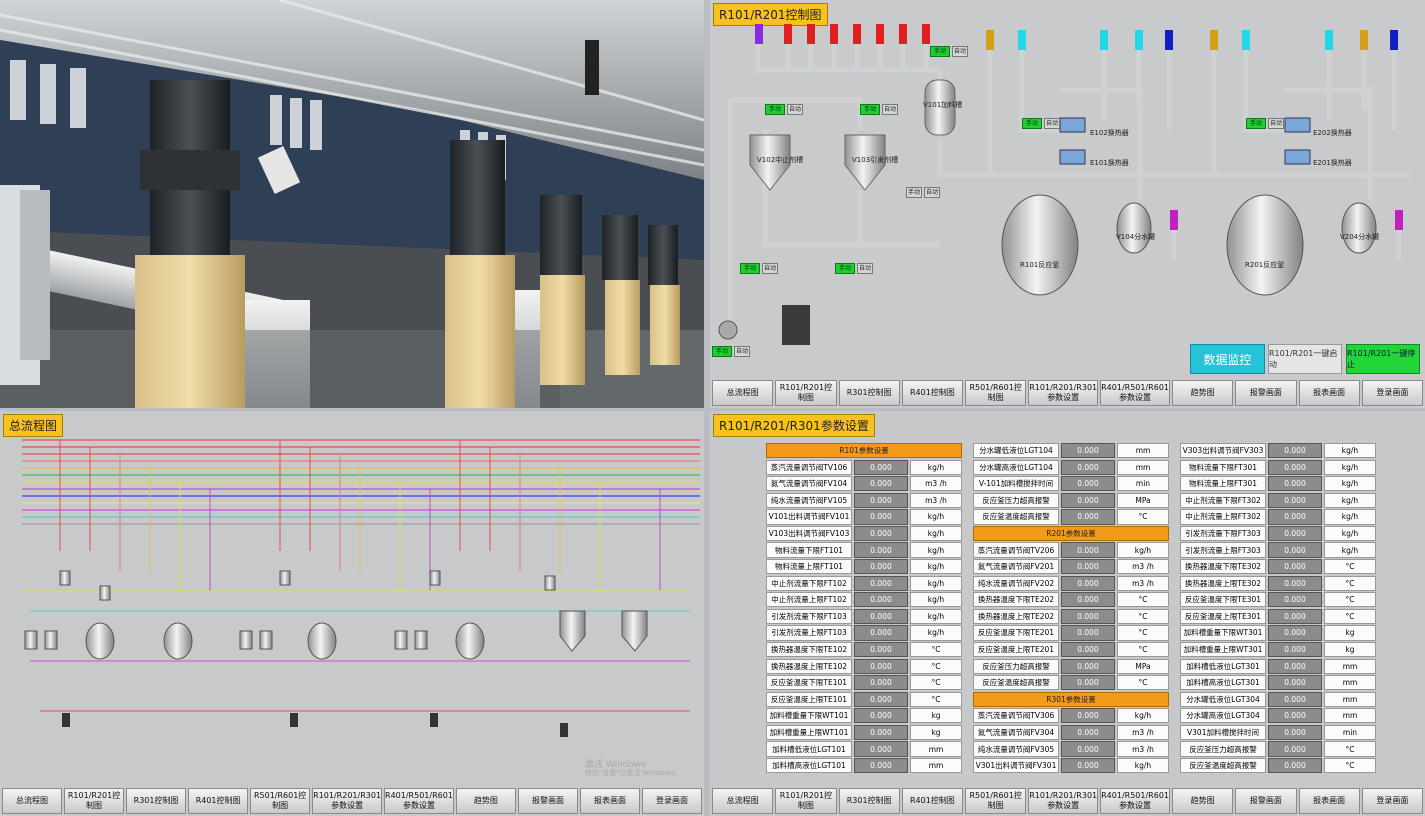  I want to click on nav-report: 报表画面, so click(1329, 393).